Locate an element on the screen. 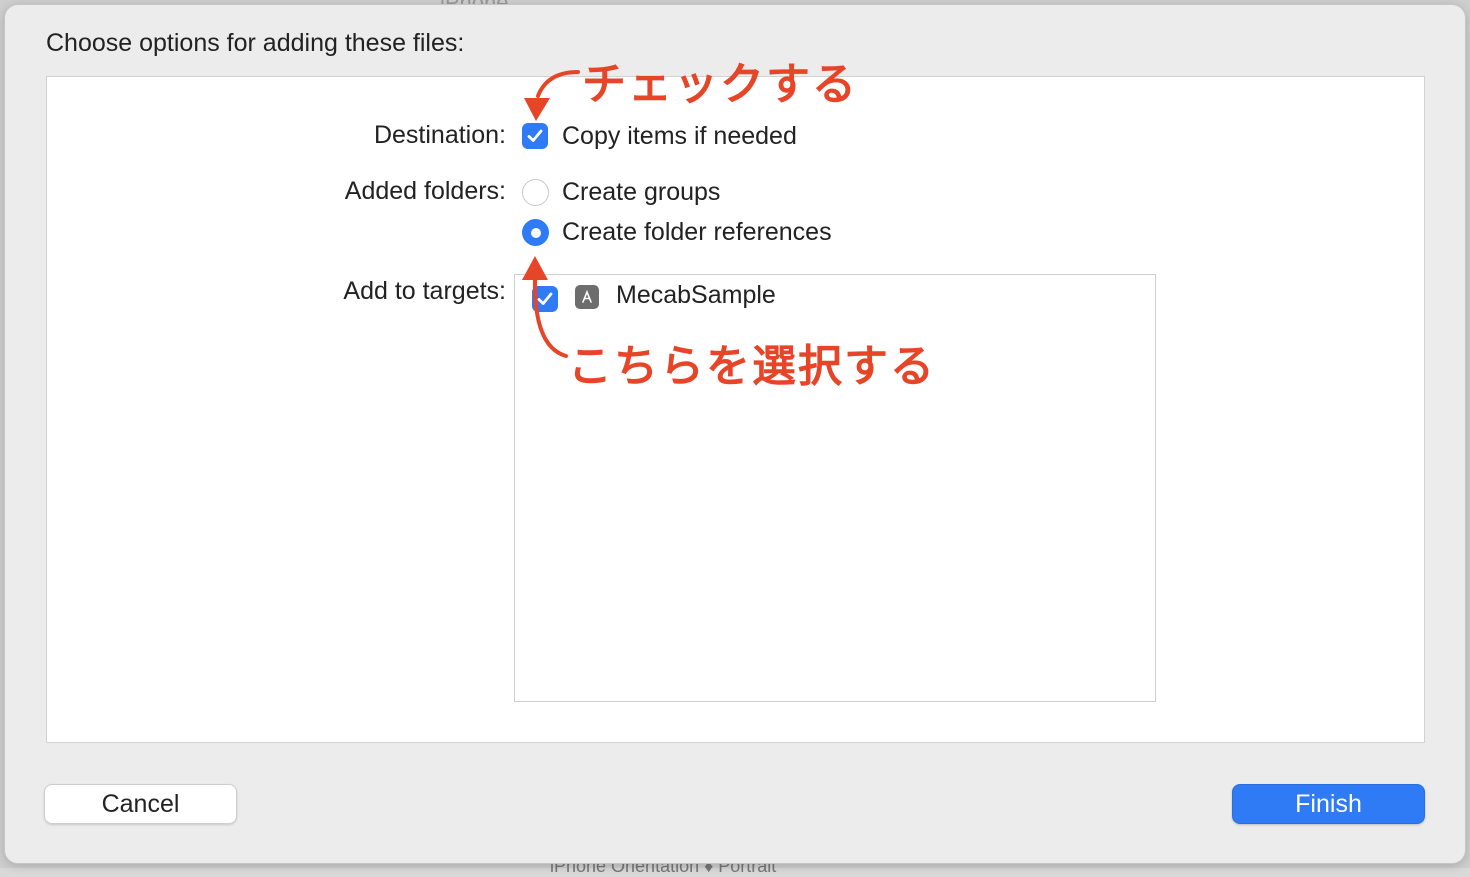 The height and width of the screenshot is (877, 1470). create-groups-label: Create groups is located at coordinates (641, 192).